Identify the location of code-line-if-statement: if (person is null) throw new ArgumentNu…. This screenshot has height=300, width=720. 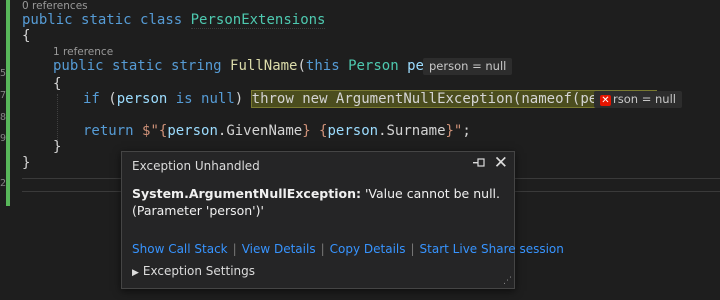
(370, 99).